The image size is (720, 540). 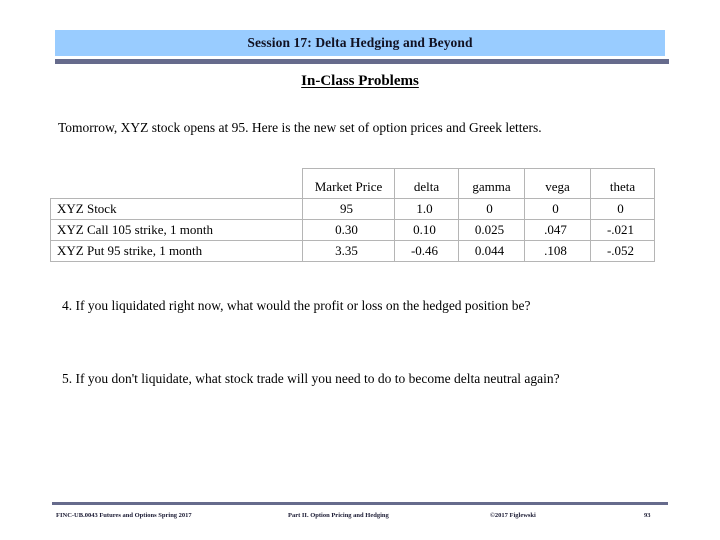 What do you see at coordinates (491, 209) in the screenshot?
I see `cell-gamma: 0` at bounding box center [491, 209].